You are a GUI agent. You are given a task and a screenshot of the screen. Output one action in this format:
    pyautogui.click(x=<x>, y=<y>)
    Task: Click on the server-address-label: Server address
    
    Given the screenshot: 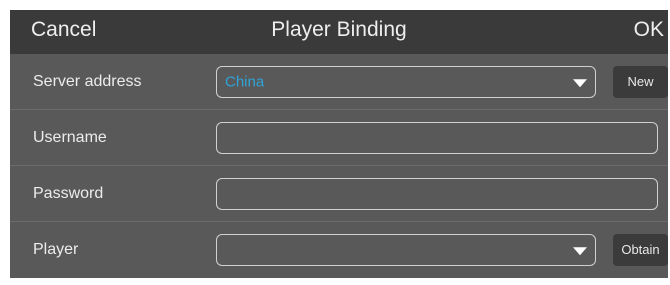 What is the action you would take?
    pyautogui.click(x=87, y=81)
    